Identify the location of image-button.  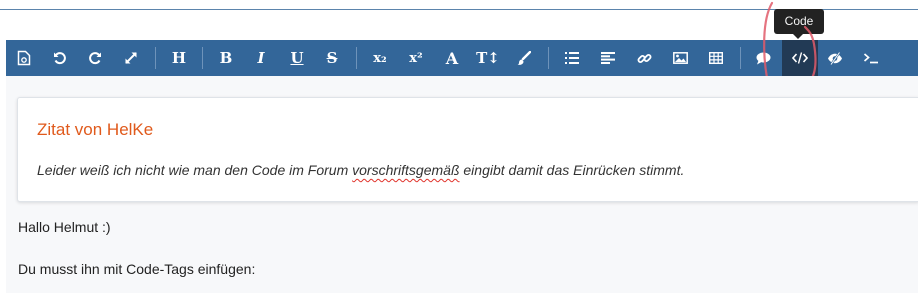
(680, 58).